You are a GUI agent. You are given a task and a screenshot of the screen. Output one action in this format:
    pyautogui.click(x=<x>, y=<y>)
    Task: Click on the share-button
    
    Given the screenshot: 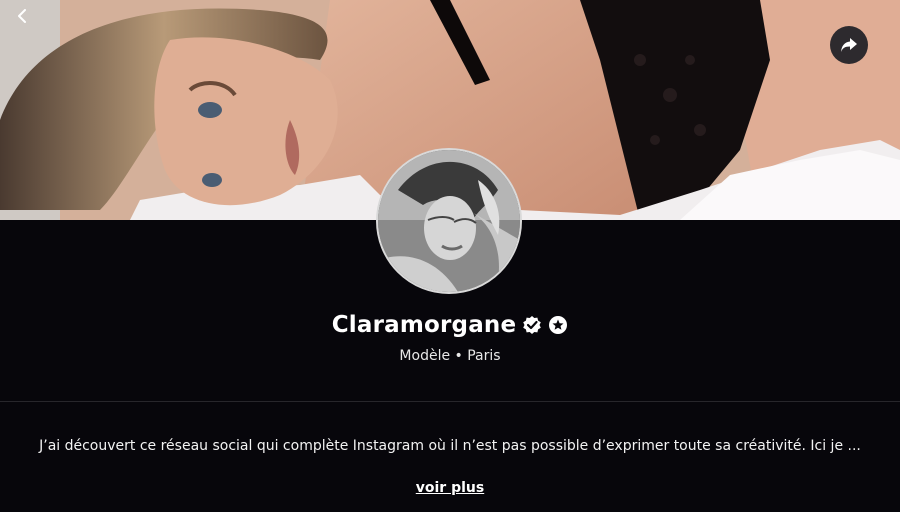 What is the action you would take?
    pyautogui.click(x=849, y=45)
    